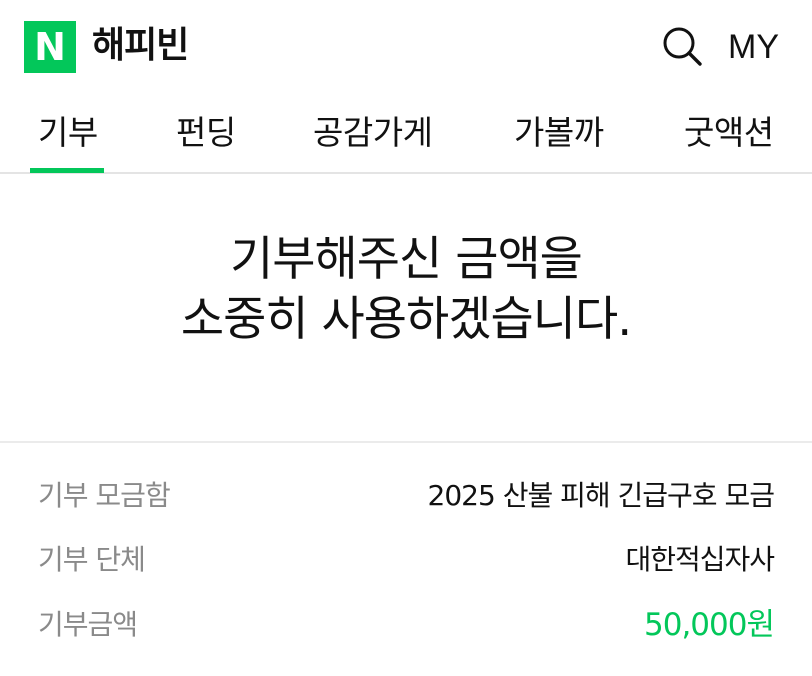  I want to click on fundbox-label: 기부 모금함, so click(104, 495).